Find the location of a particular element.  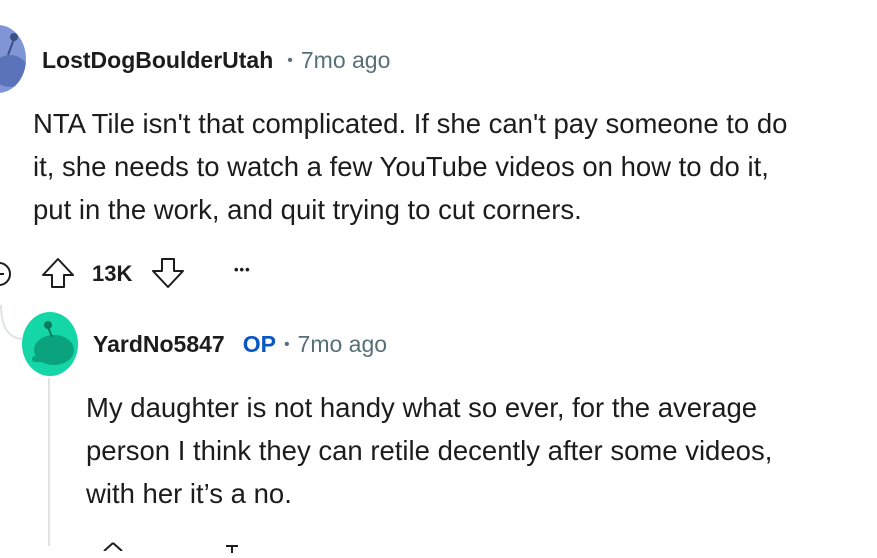

comment-author: LostDogBoulderUtah is located at coordinates (157, 60).